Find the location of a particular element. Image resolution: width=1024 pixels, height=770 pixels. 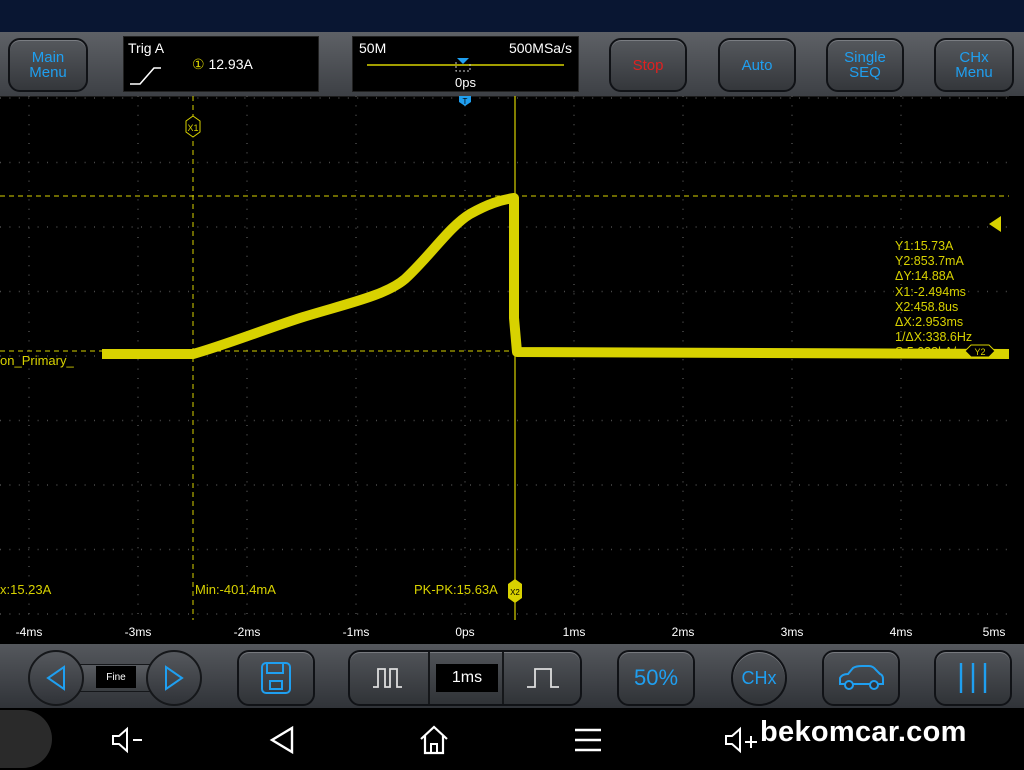

x-tick: 2ms is located at coordinates (683, 632).